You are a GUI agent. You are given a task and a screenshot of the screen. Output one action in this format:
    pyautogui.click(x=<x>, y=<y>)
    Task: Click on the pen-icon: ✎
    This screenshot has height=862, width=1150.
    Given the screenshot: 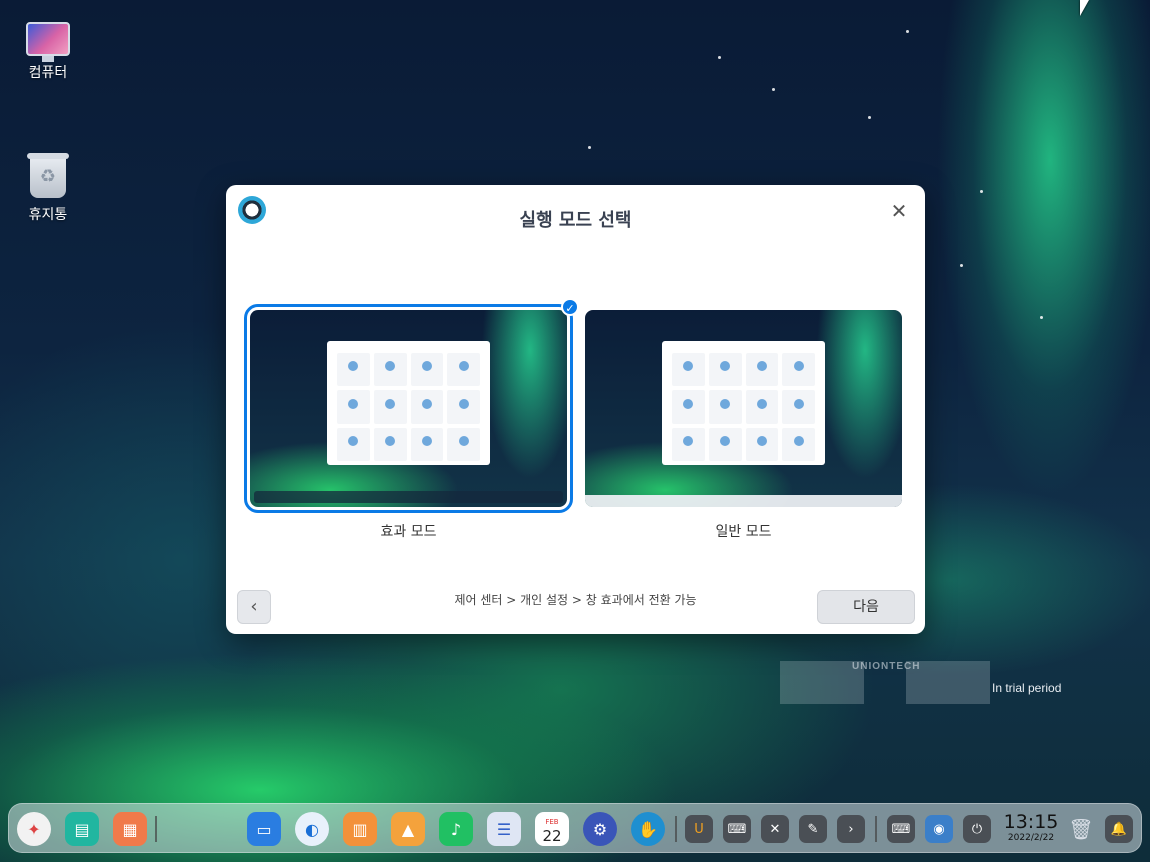 What is the action you would take?
    pyautogui.click(x=813, y=829)
    